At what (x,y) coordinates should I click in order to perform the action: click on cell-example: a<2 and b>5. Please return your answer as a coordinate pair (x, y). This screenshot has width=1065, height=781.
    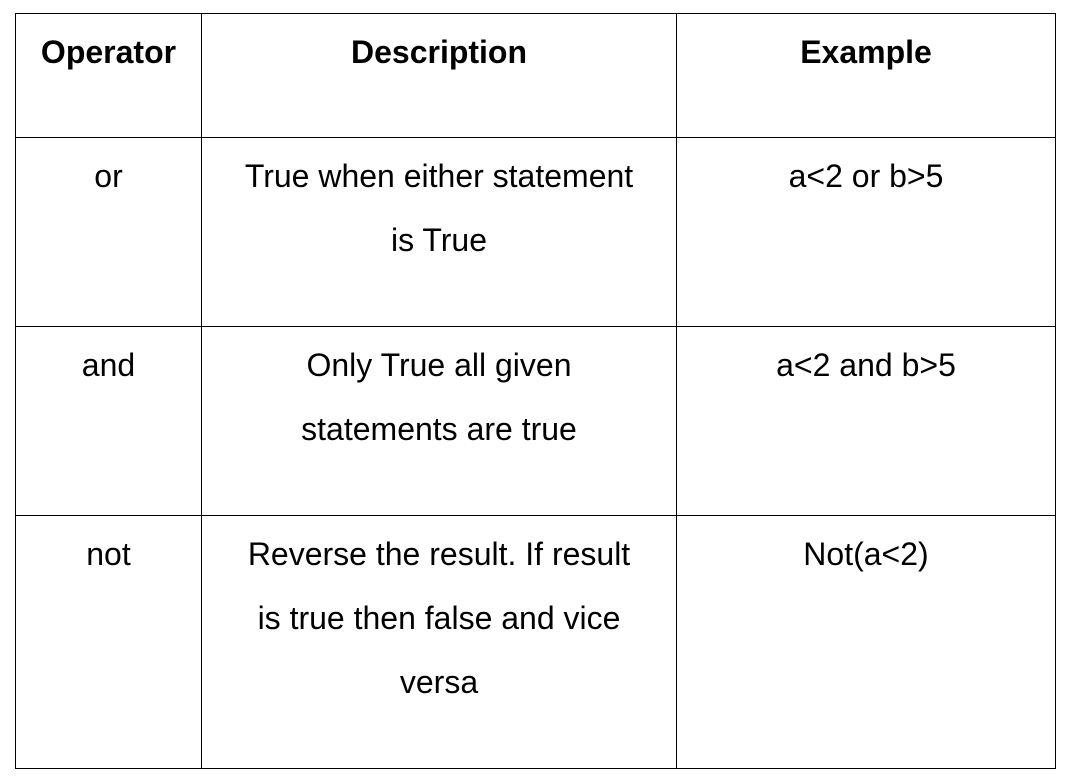
    Looking at the image, I should click on (866, 421).